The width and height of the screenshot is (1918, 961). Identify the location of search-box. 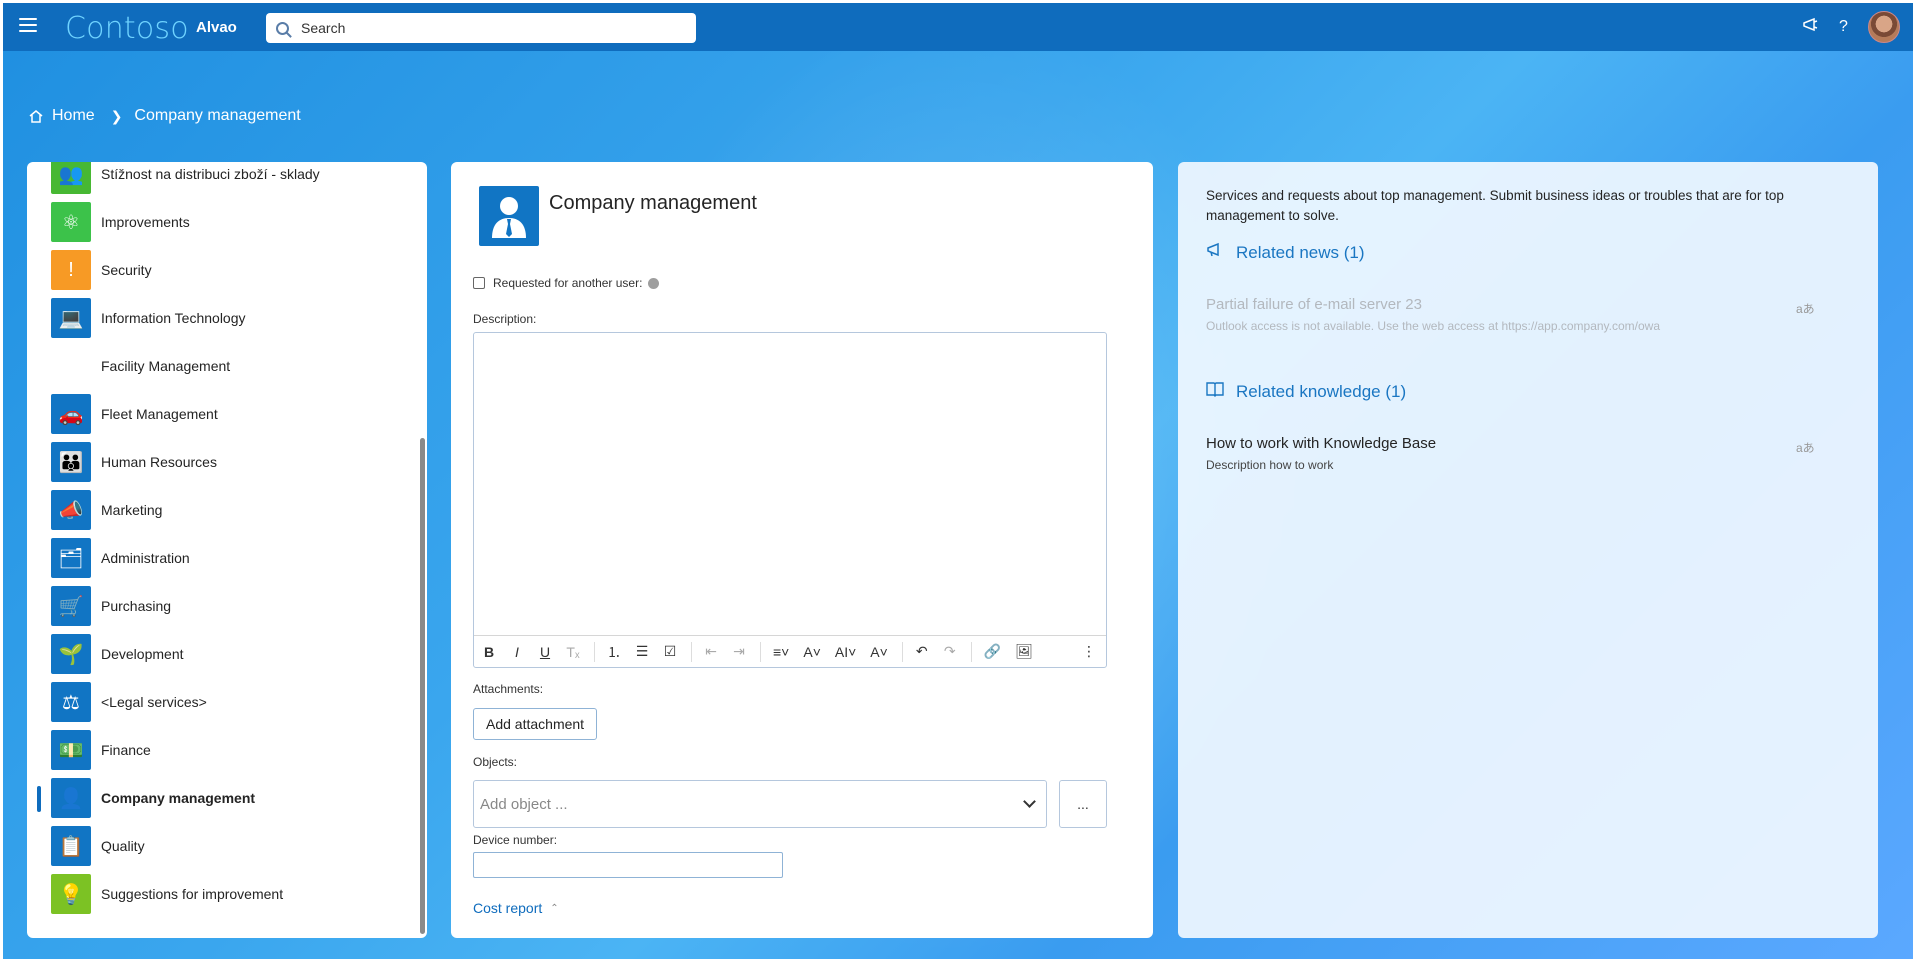
(481, 28).